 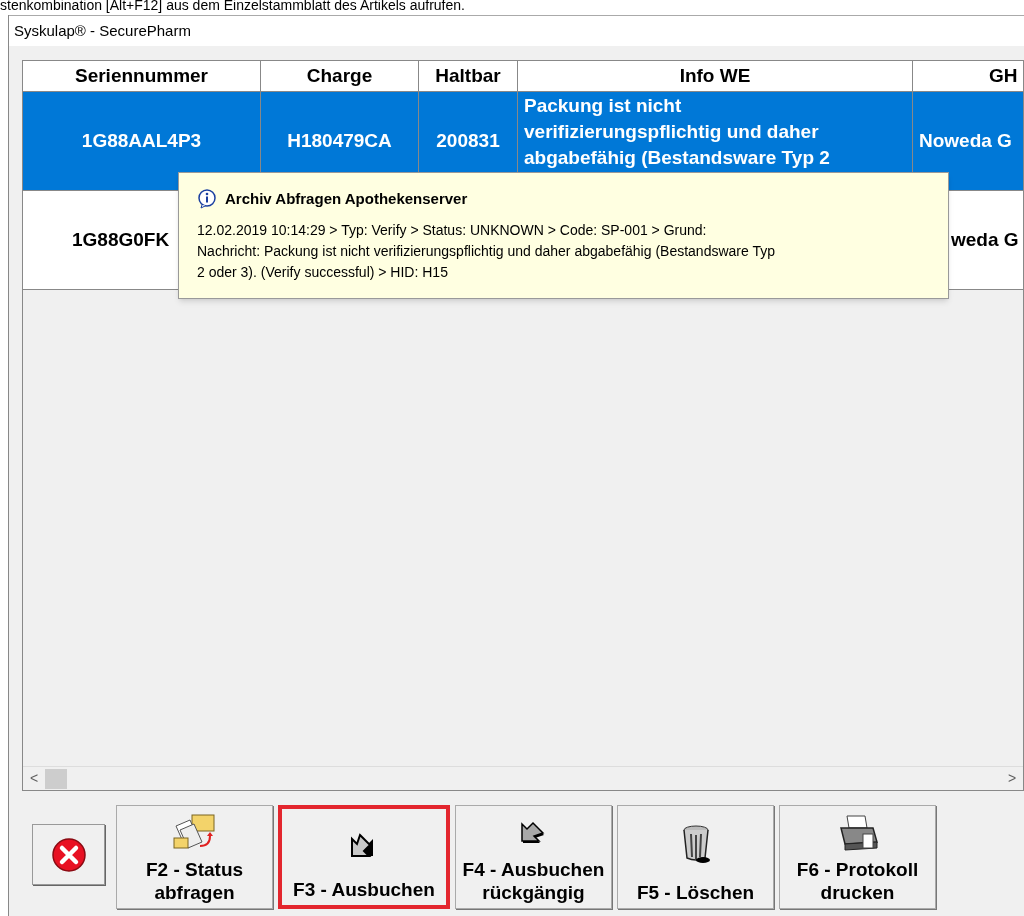 I want to click on page-caption: stenkombination [Alt+F12] aus dem Einzelstammblatt des Artikels aufrufen., so click(x=232, y=6).